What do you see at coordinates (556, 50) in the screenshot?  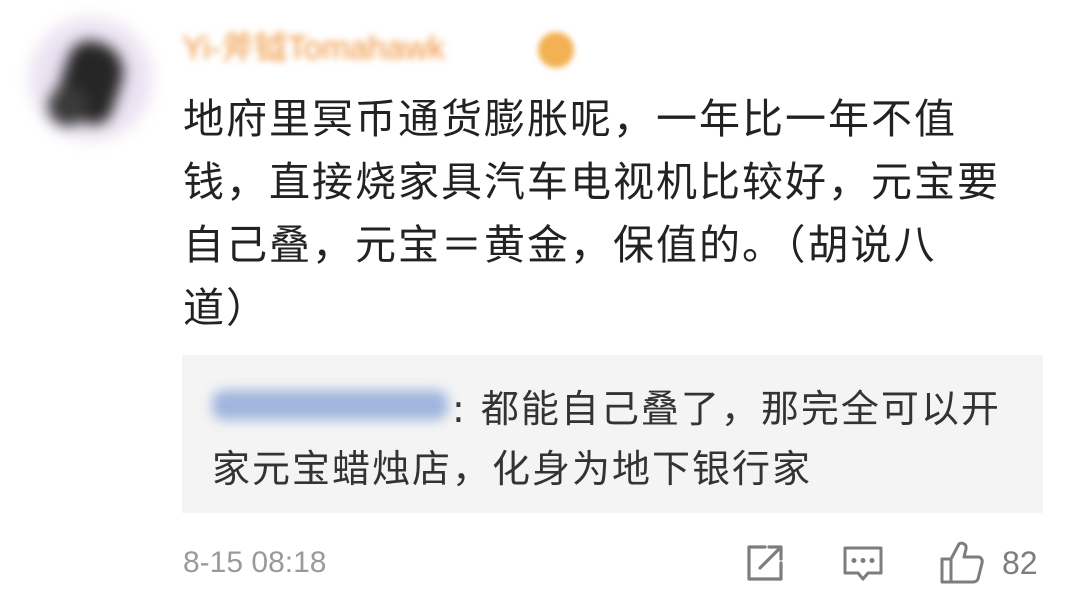 I see `user-badge-icon` at bounding box center [556, 50].